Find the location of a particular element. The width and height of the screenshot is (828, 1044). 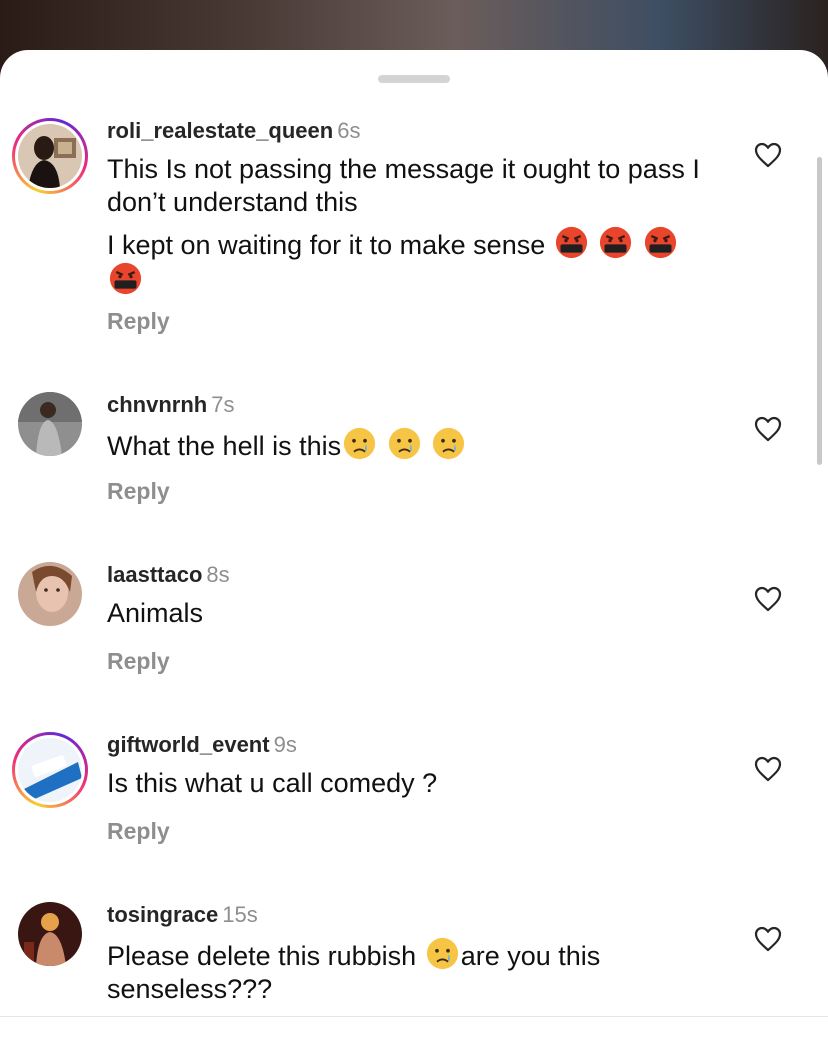

comment-line-text: Please delete this rubbish is located at coordinates (262, 956).